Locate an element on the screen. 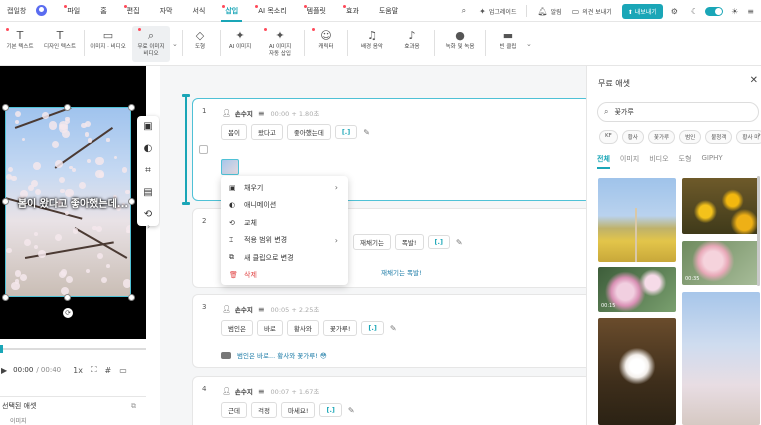 This screenshot has height=425, width=761. empty-clip-tool: ▬ 빈 클립 is located at coordinates (508, 44).